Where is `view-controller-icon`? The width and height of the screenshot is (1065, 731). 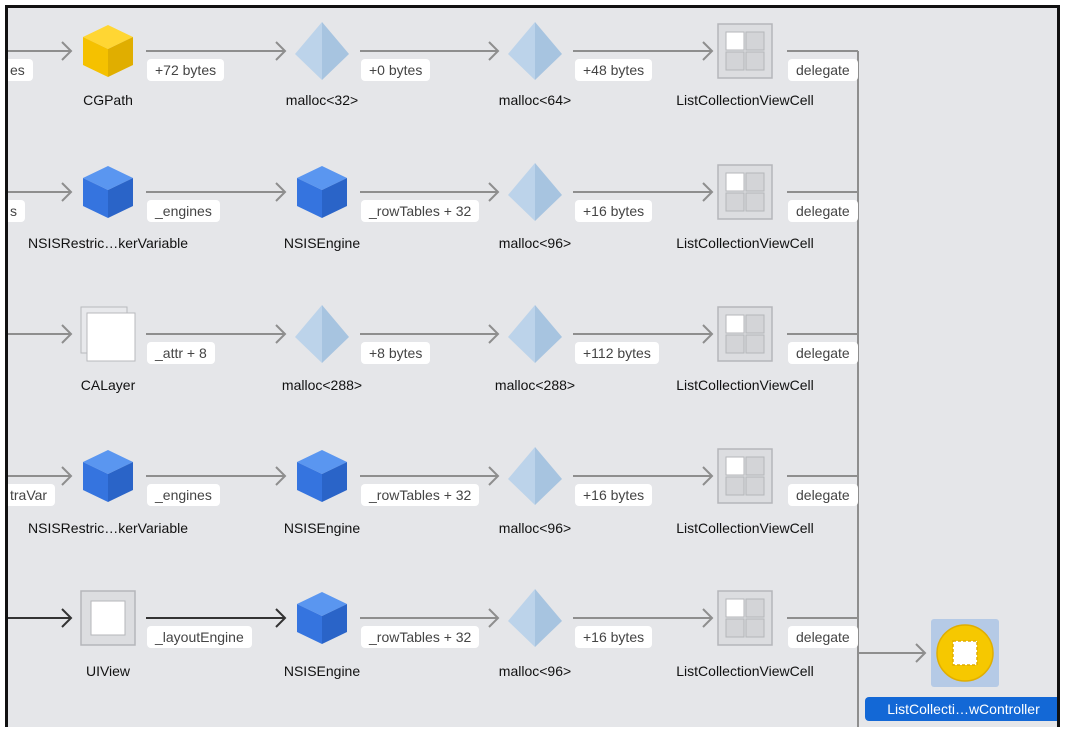
view-controller-icon is located at coordinates (965, 653).